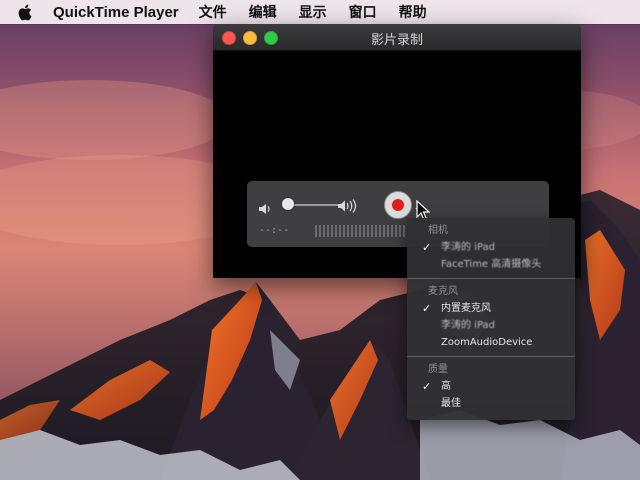 This screenshot has height=480, width=640. I want to click on menu-item-label: 高, so click(446, 386).